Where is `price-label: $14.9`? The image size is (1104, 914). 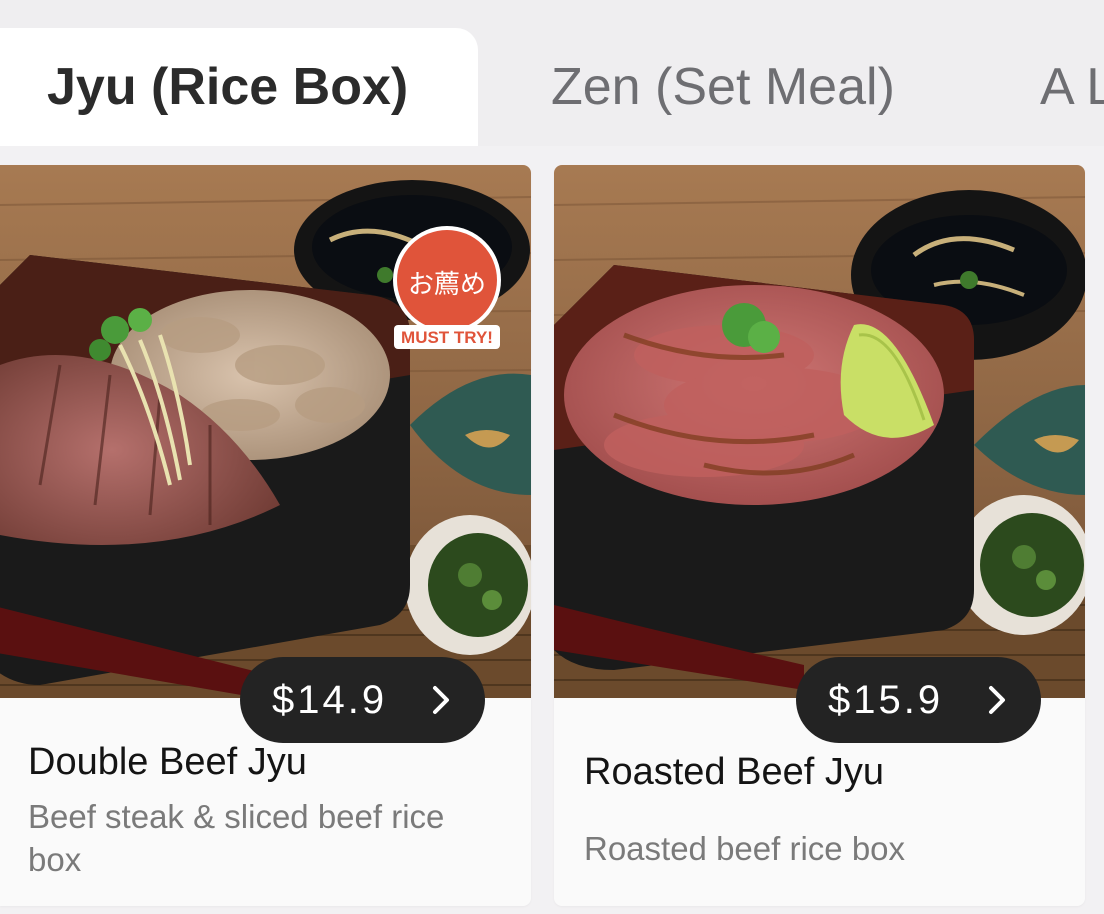 price-label: $14.9 is located at coordinates (330, 699).